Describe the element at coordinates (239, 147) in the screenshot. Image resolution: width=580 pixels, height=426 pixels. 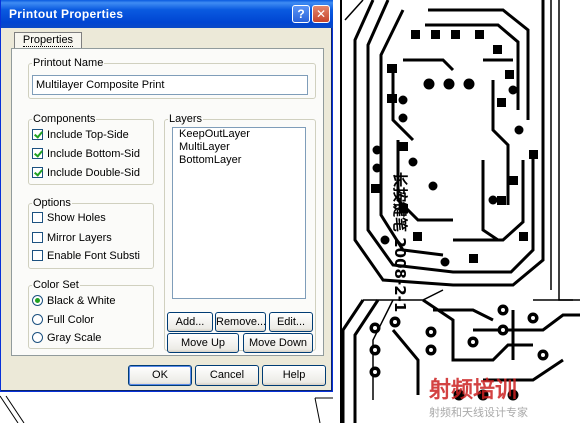
I see `layer-item-multilayer: MultiLayer` at that location.